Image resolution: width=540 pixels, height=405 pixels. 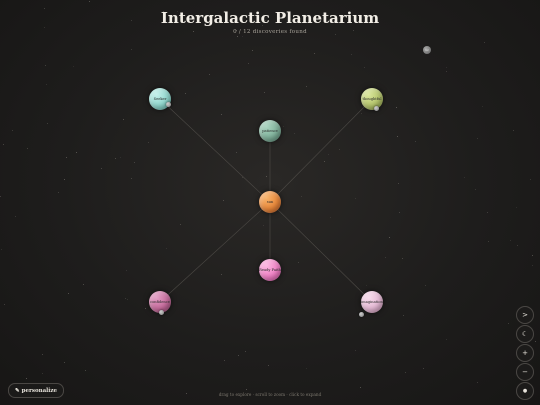 I want to click on moon-bottom-right, so click(x=361, y=314).